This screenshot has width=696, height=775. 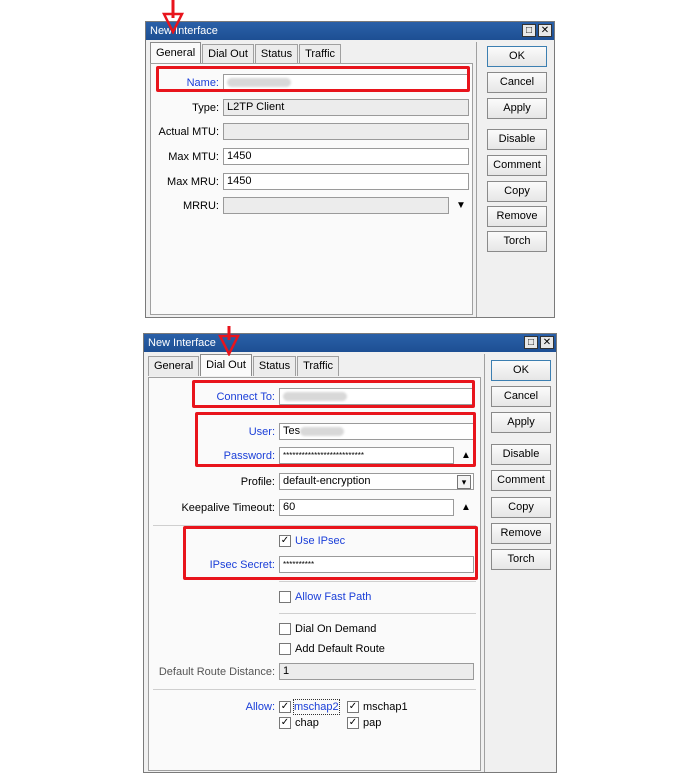 I want to click on collapse-arrow-icon: ▲, so click(x=466, y=507).